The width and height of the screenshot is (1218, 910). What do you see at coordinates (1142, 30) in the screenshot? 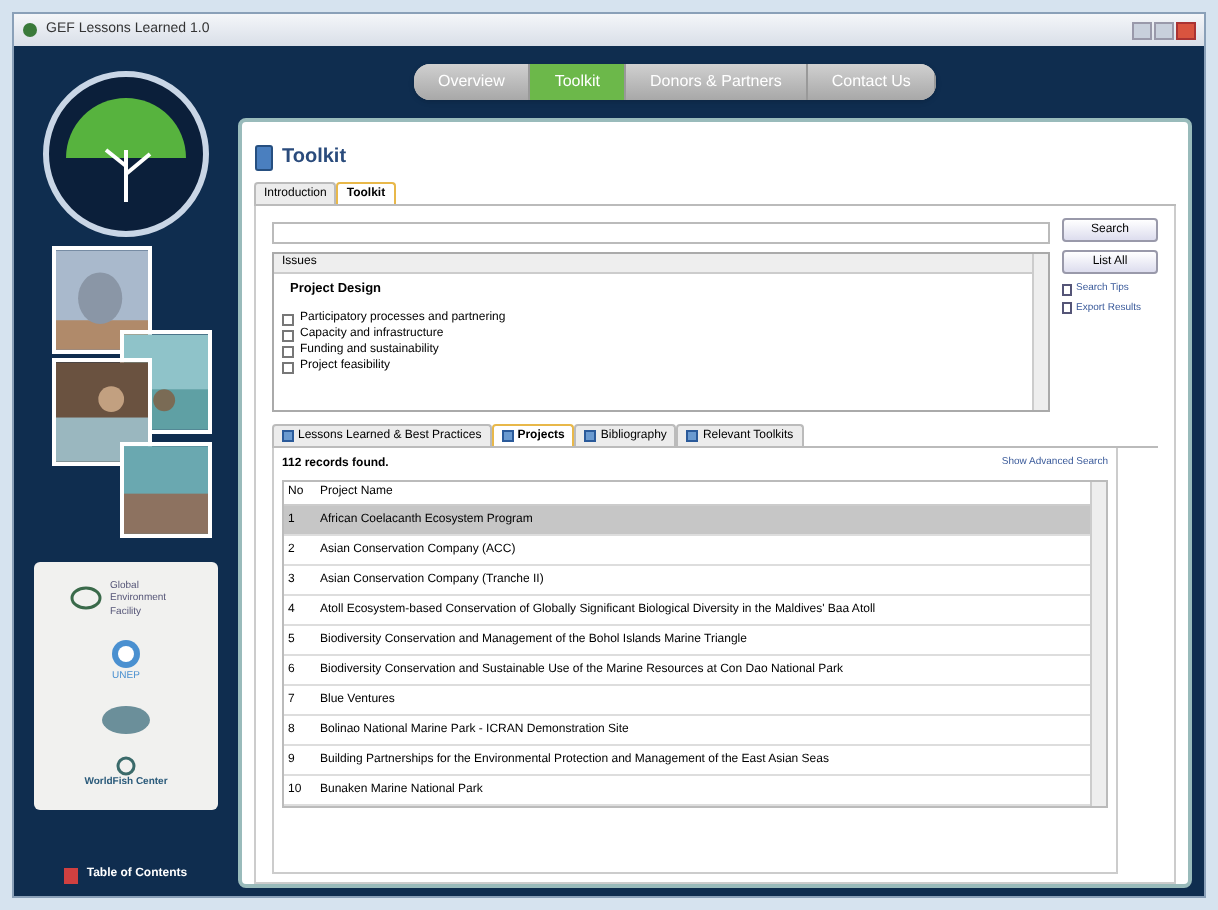
I see `minimize-button` at bounding box center [1142, 30].